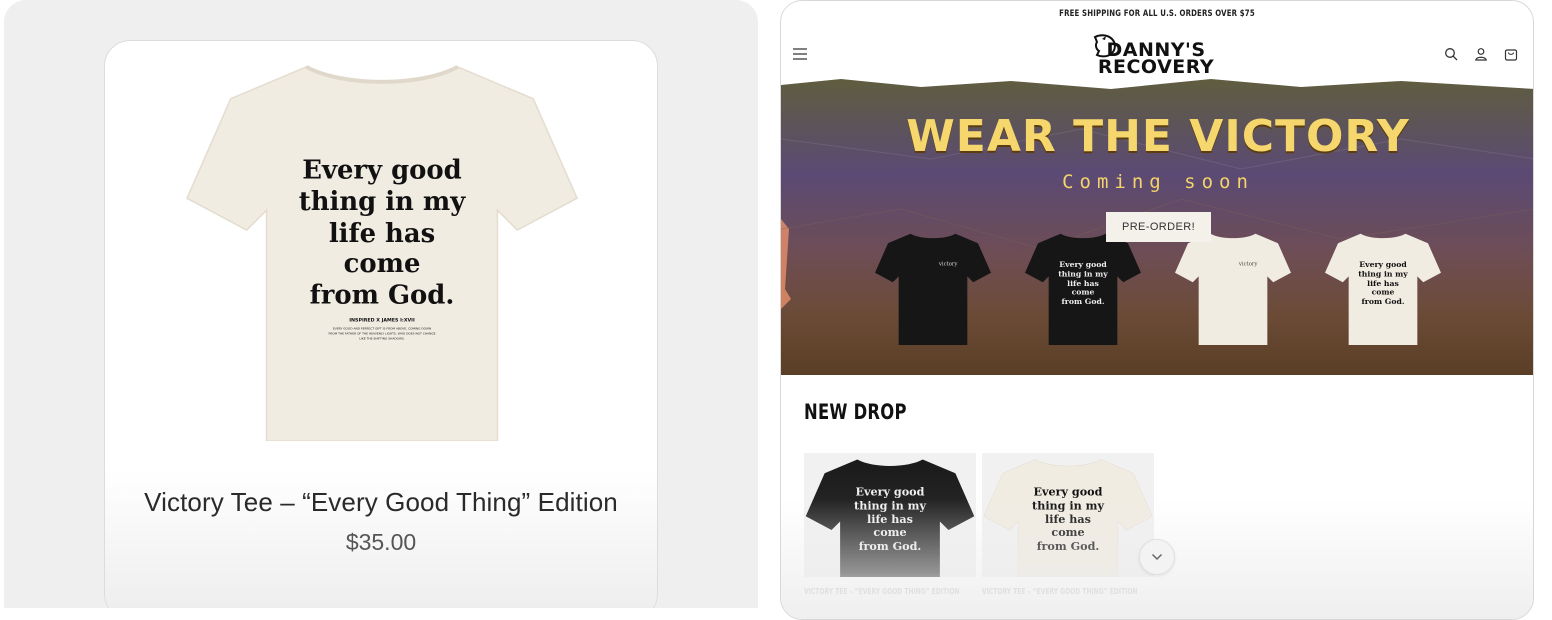  What do you see at coordinates (800, 54) in the screenshot?
I see `menu-icon` at bounding box center [800, 54].